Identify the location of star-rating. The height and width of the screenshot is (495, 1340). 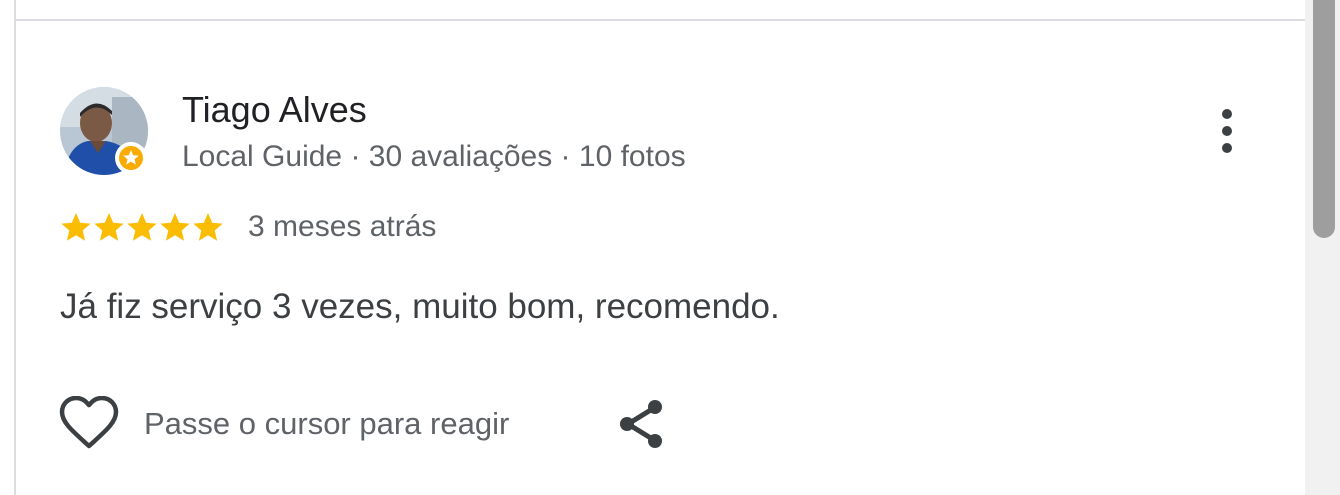
(142, 228).